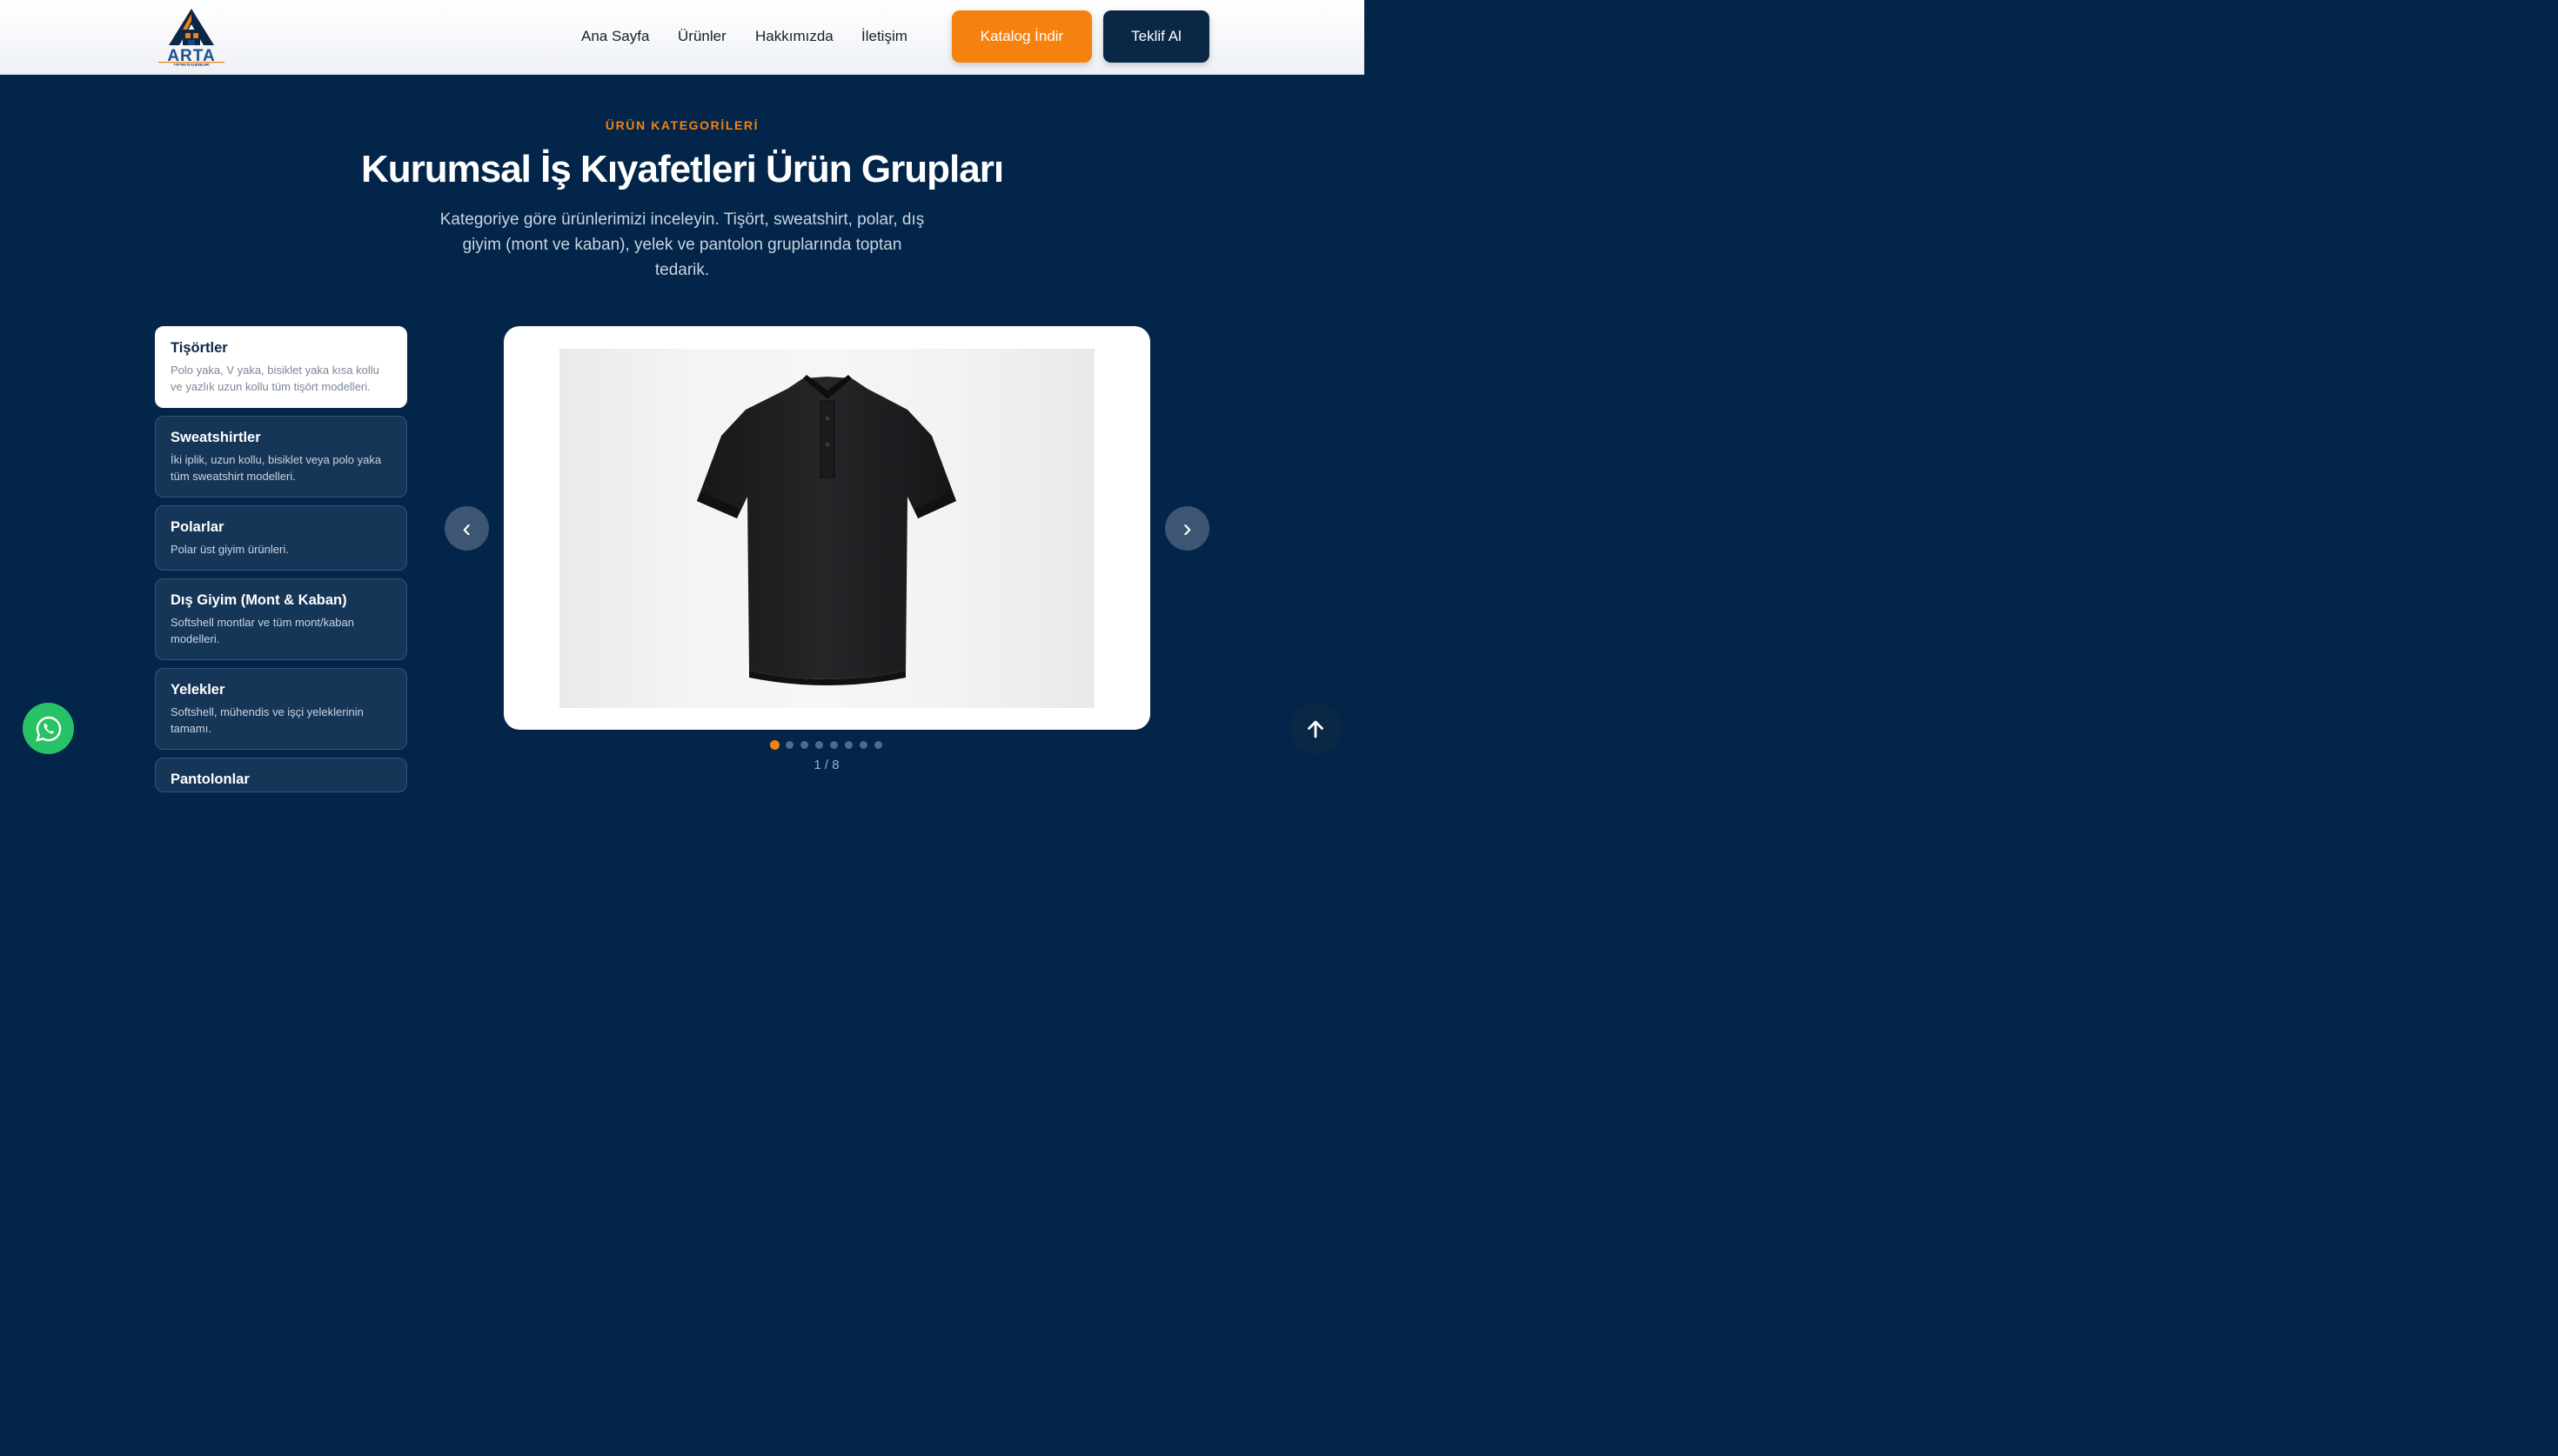 This screenshot has height=1456, width=2558. I want to click on section-title: Kurumsal İş Kıyafetleri Ürün Grupları, so click(682, 169).